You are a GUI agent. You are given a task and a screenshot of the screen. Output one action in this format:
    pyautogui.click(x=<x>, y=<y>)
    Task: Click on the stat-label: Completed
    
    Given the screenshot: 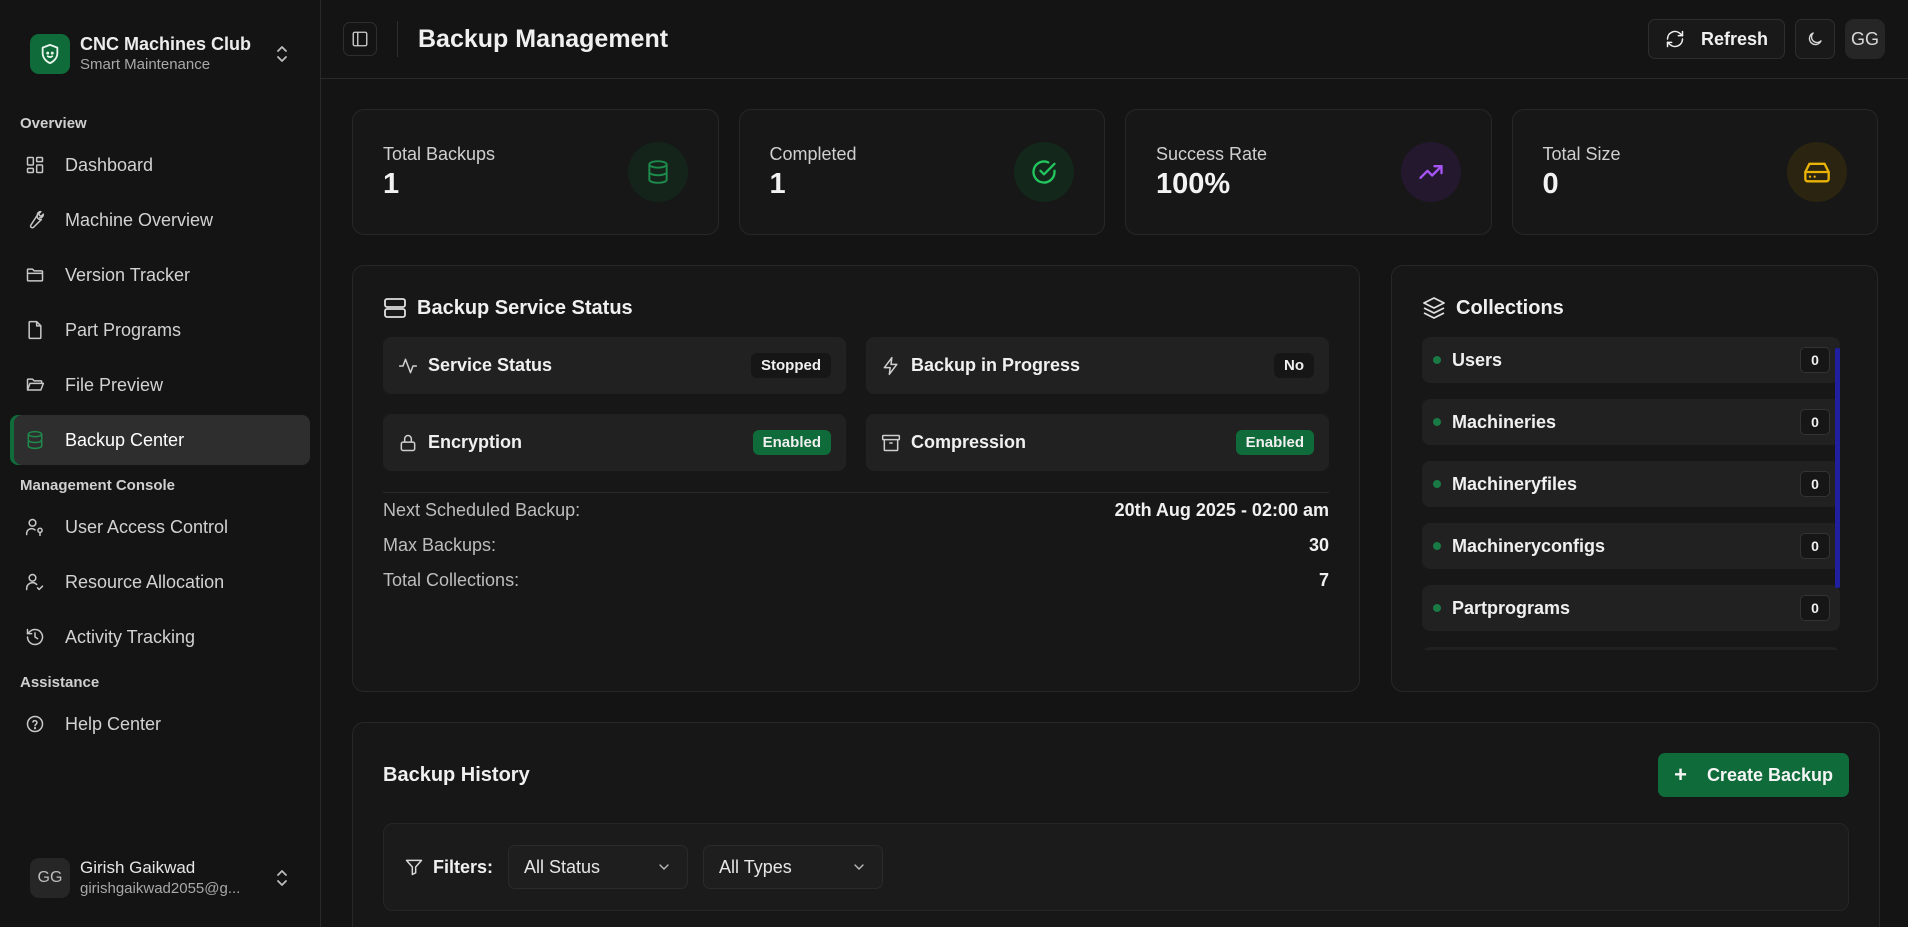 What is the action you would take?
    pyautogui.click(x=813, y=154)
    